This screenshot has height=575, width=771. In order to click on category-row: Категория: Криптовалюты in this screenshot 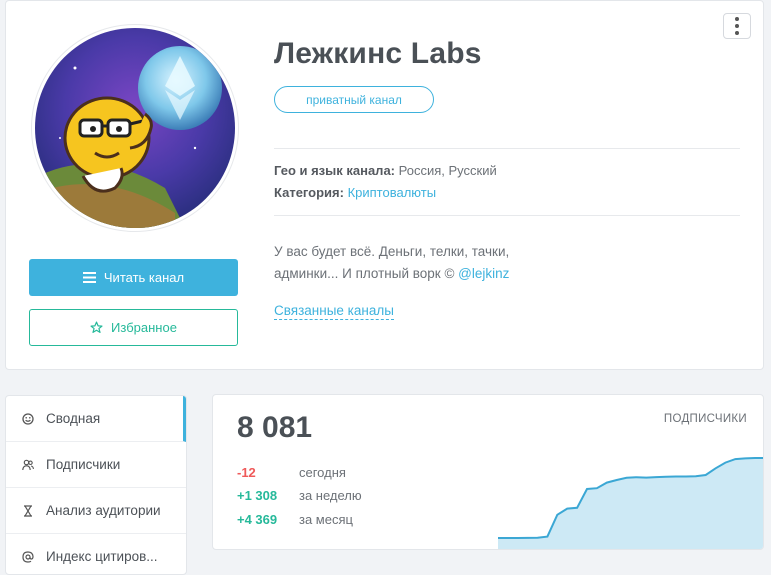, I will do `click(355, 192)`.